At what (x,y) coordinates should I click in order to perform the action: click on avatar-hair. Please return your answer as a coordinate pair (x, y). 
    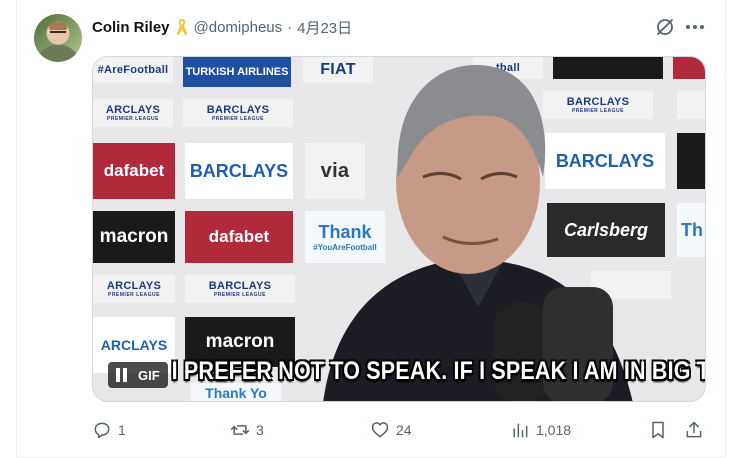
    Looking at the image, I should click on (58, 26).